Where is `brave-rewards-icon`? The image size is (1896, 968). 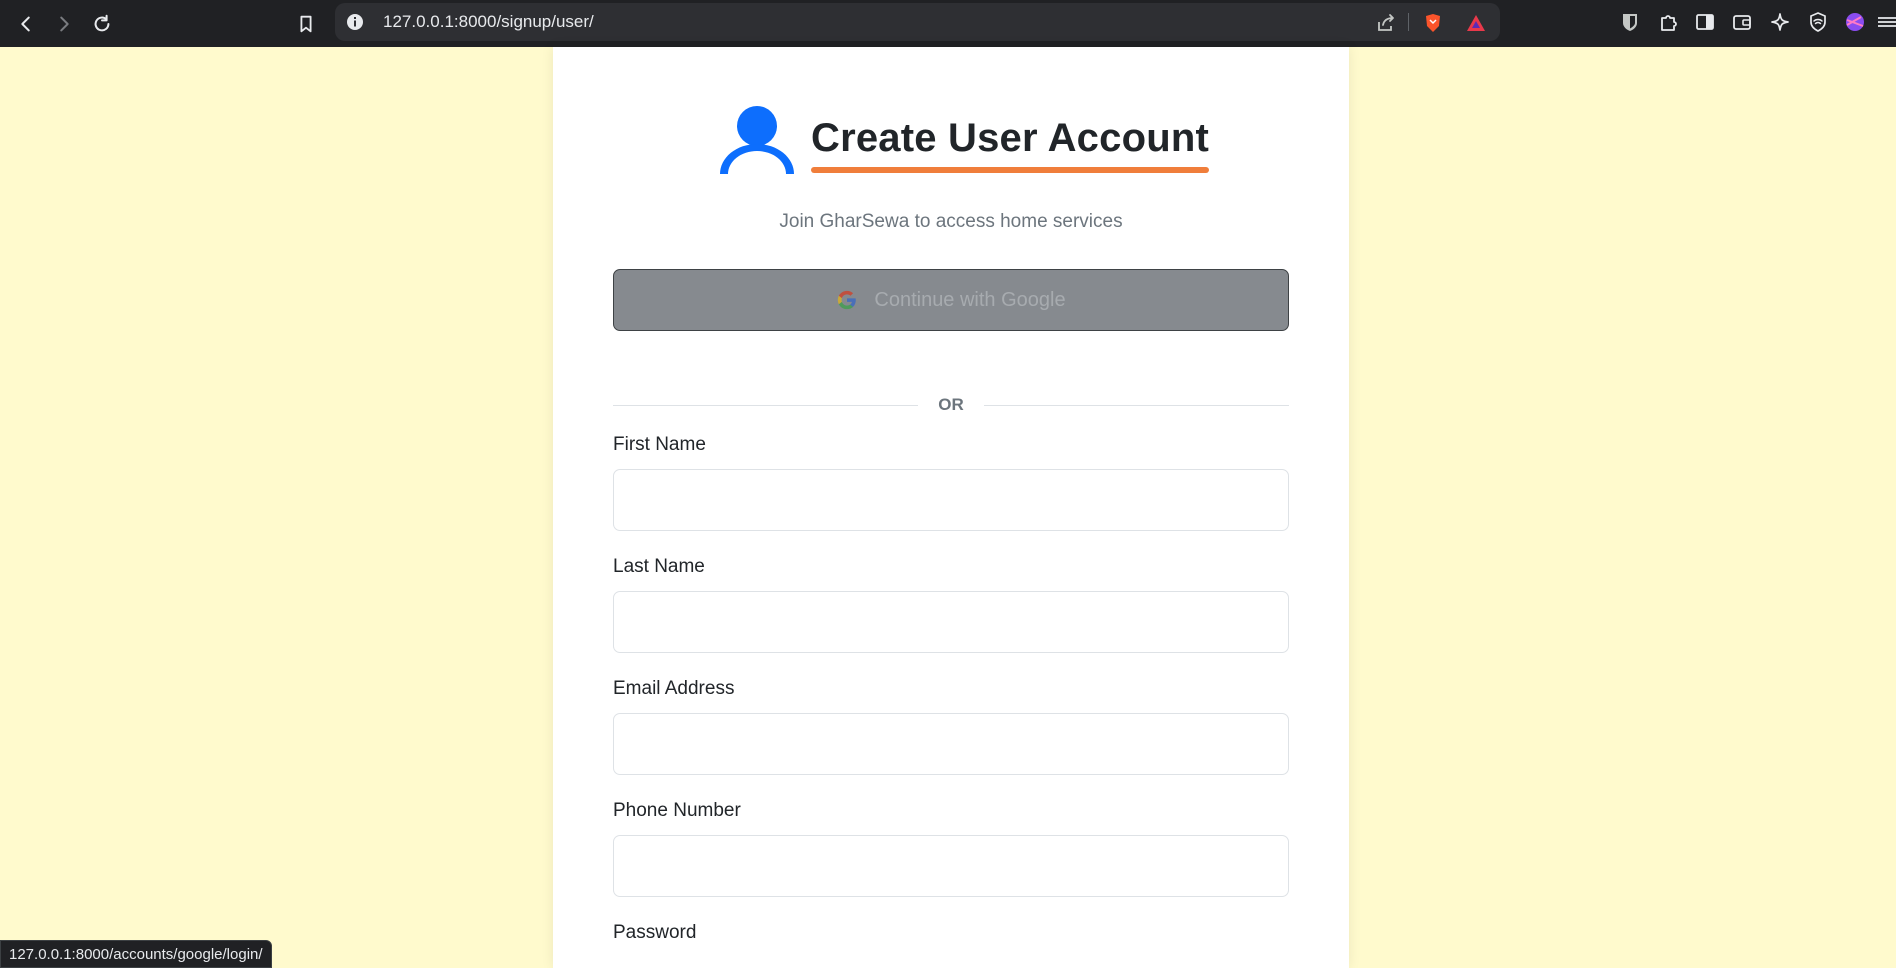 brave-rewards-icon is located at coordinates (1476, 23).